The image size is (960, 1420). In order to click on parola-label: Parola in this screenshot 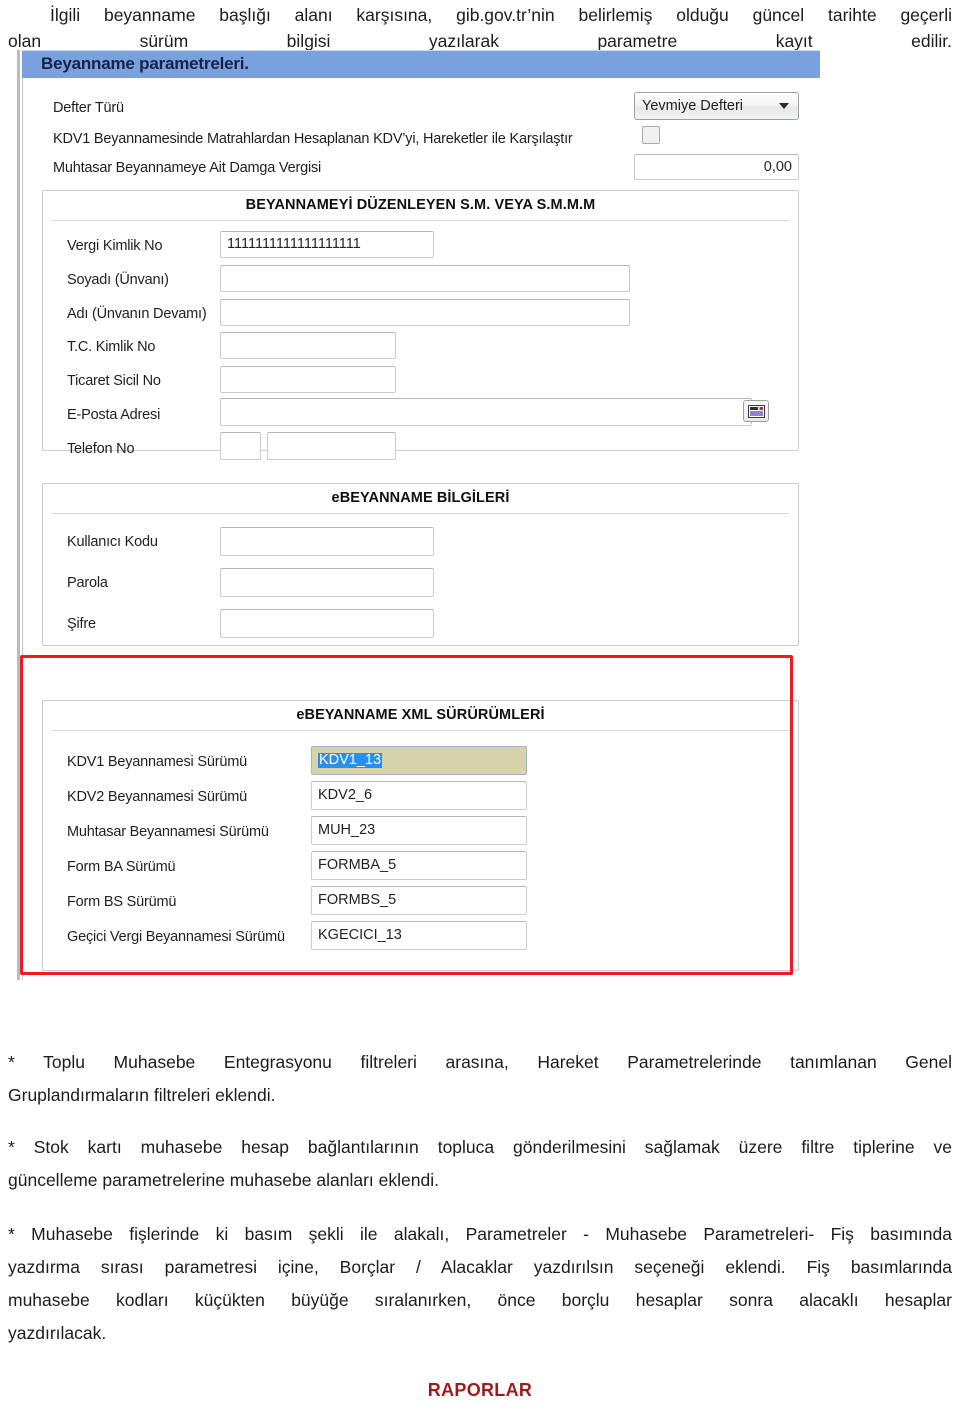, I will do `click(87, 583)`.